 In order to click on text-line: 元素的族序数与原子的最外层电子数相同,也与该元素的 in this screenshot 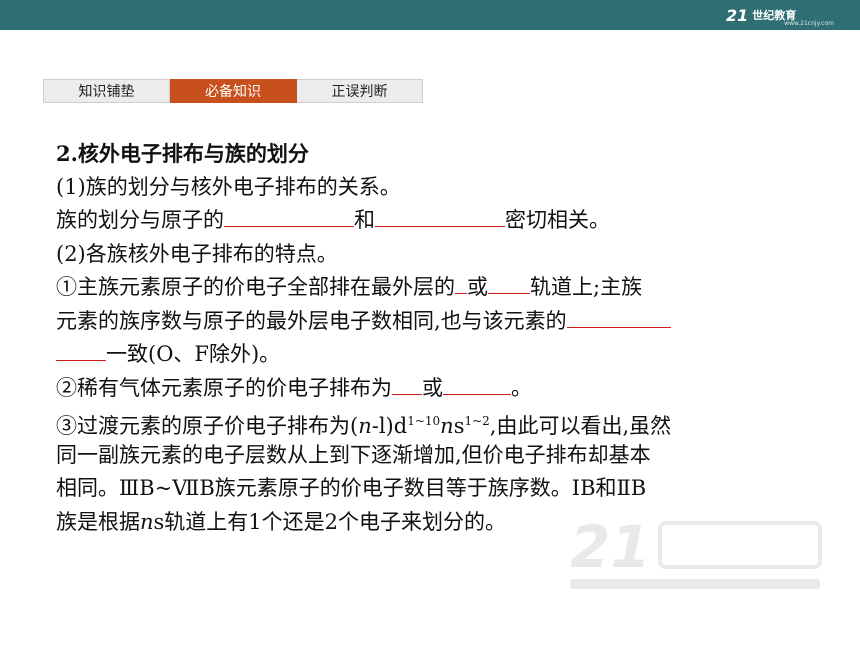, I will do `click(431, 322)`.